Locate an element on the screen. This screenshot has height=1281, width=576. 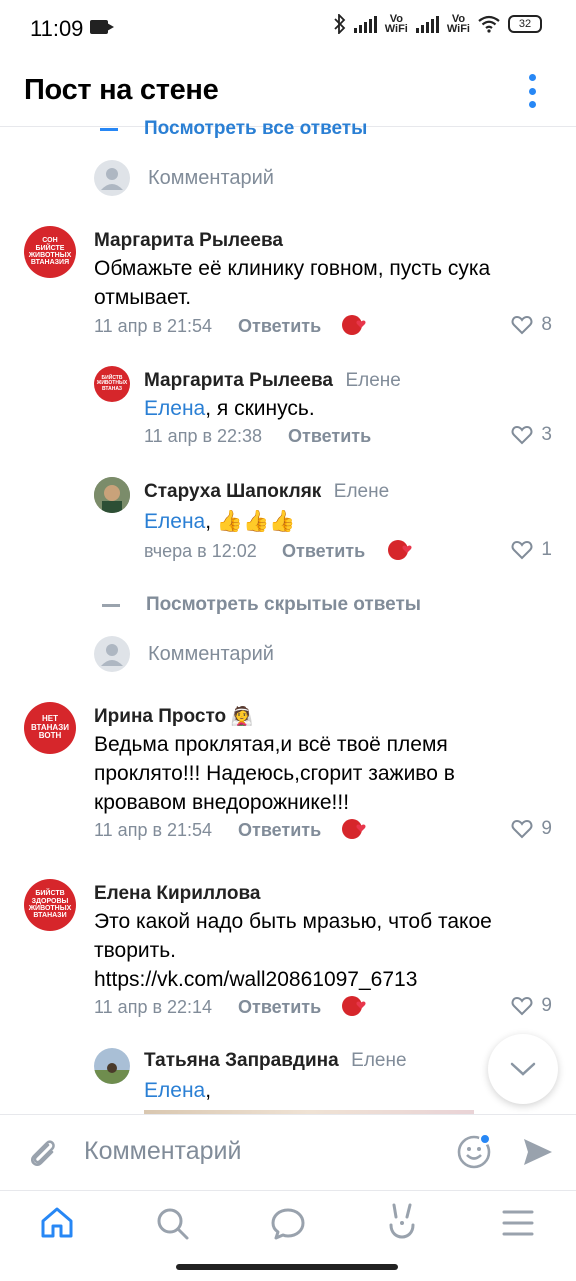
vowifi-badge-2: Vo WiFi is located at coordinates (458, 24).